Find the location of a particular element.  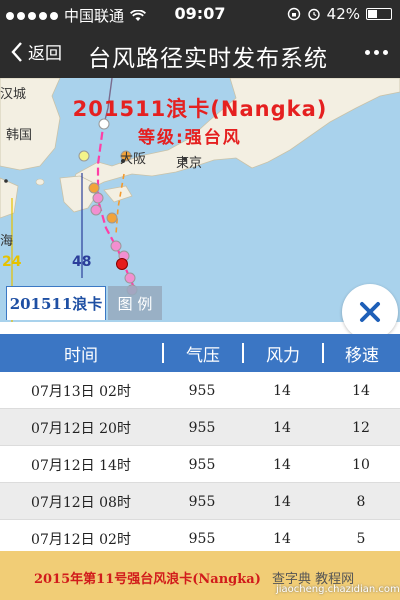

more-menu-button is located at coordinates (376, 52).